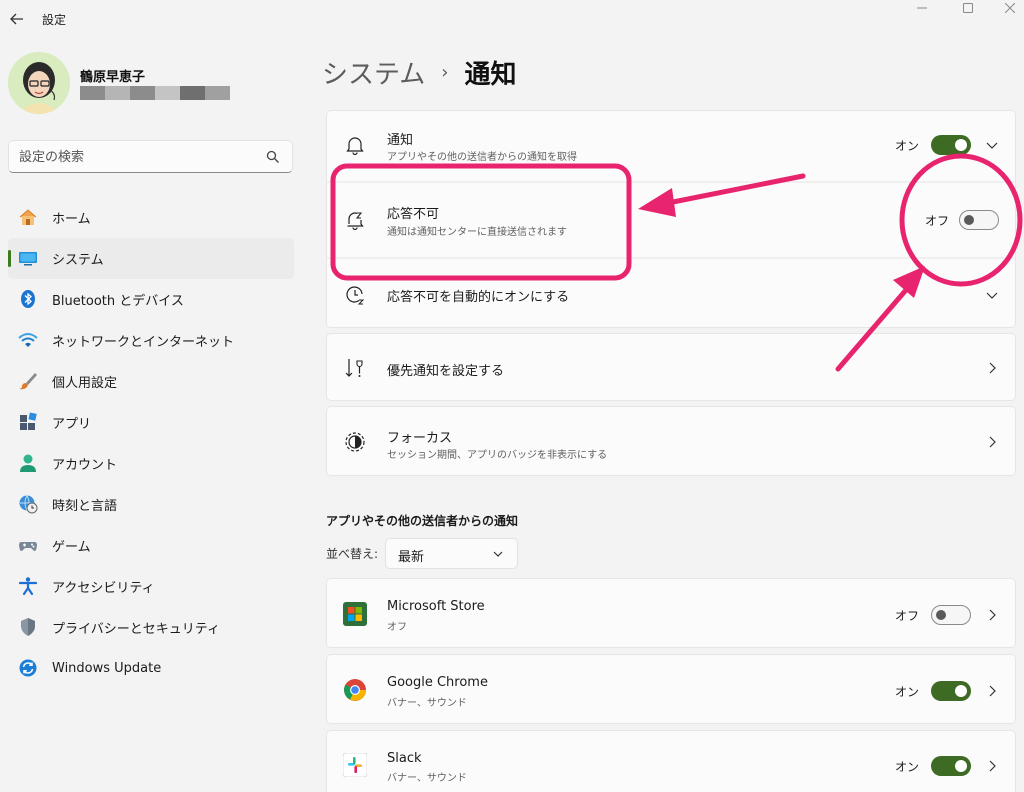 This screenshot has height=792, width=1024. I want to click on focus-icon, so click(355, 442).